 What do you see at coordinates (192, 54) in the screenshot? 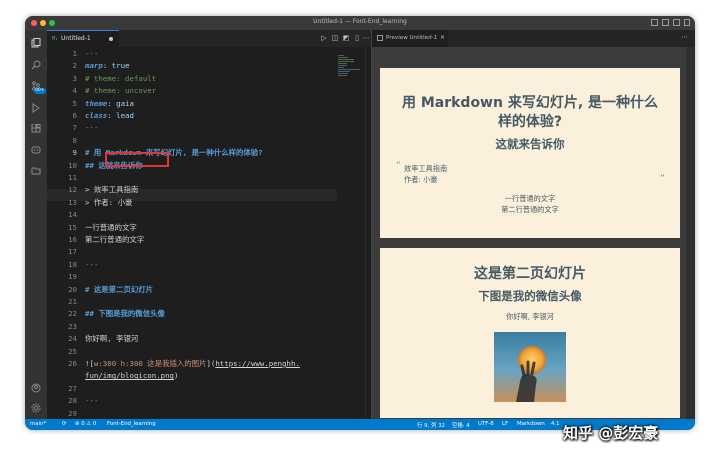
I see `code-line: 1 ---` at bounding box center [192, 54].